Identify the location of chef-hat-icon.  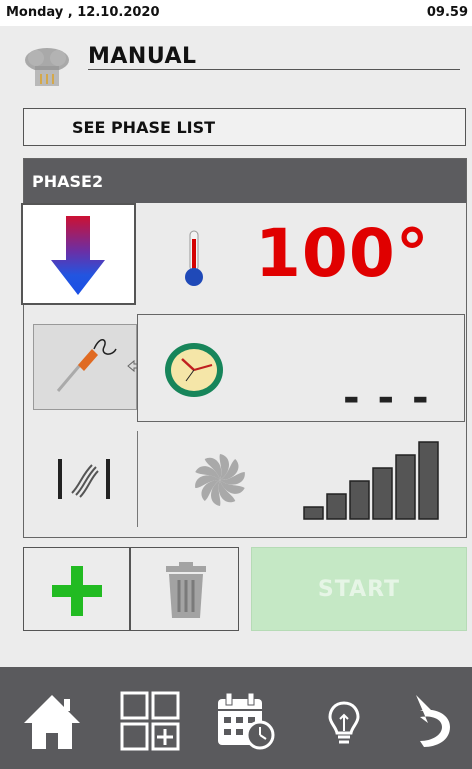
(47, 67).